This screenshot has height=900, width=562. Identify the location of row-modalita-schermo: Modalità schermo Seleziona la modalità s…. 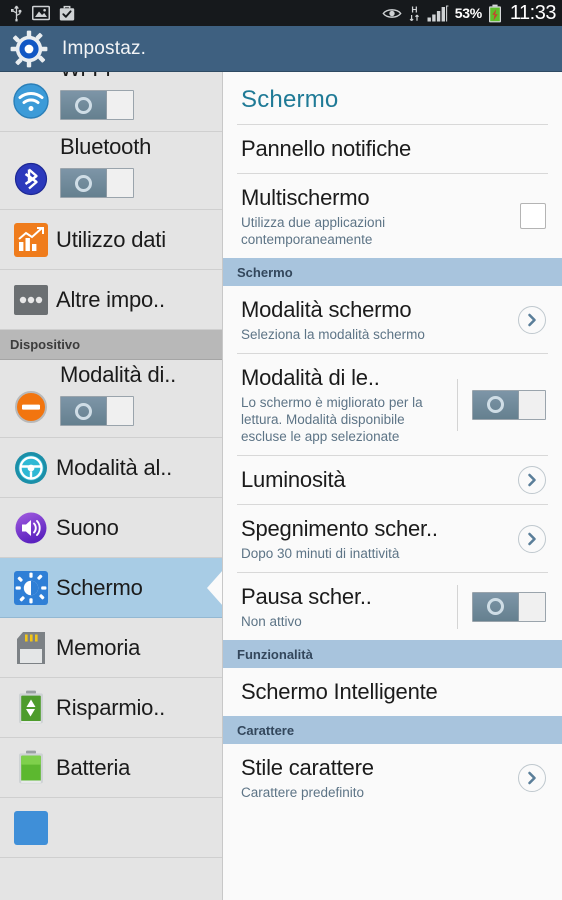
(392, 319).